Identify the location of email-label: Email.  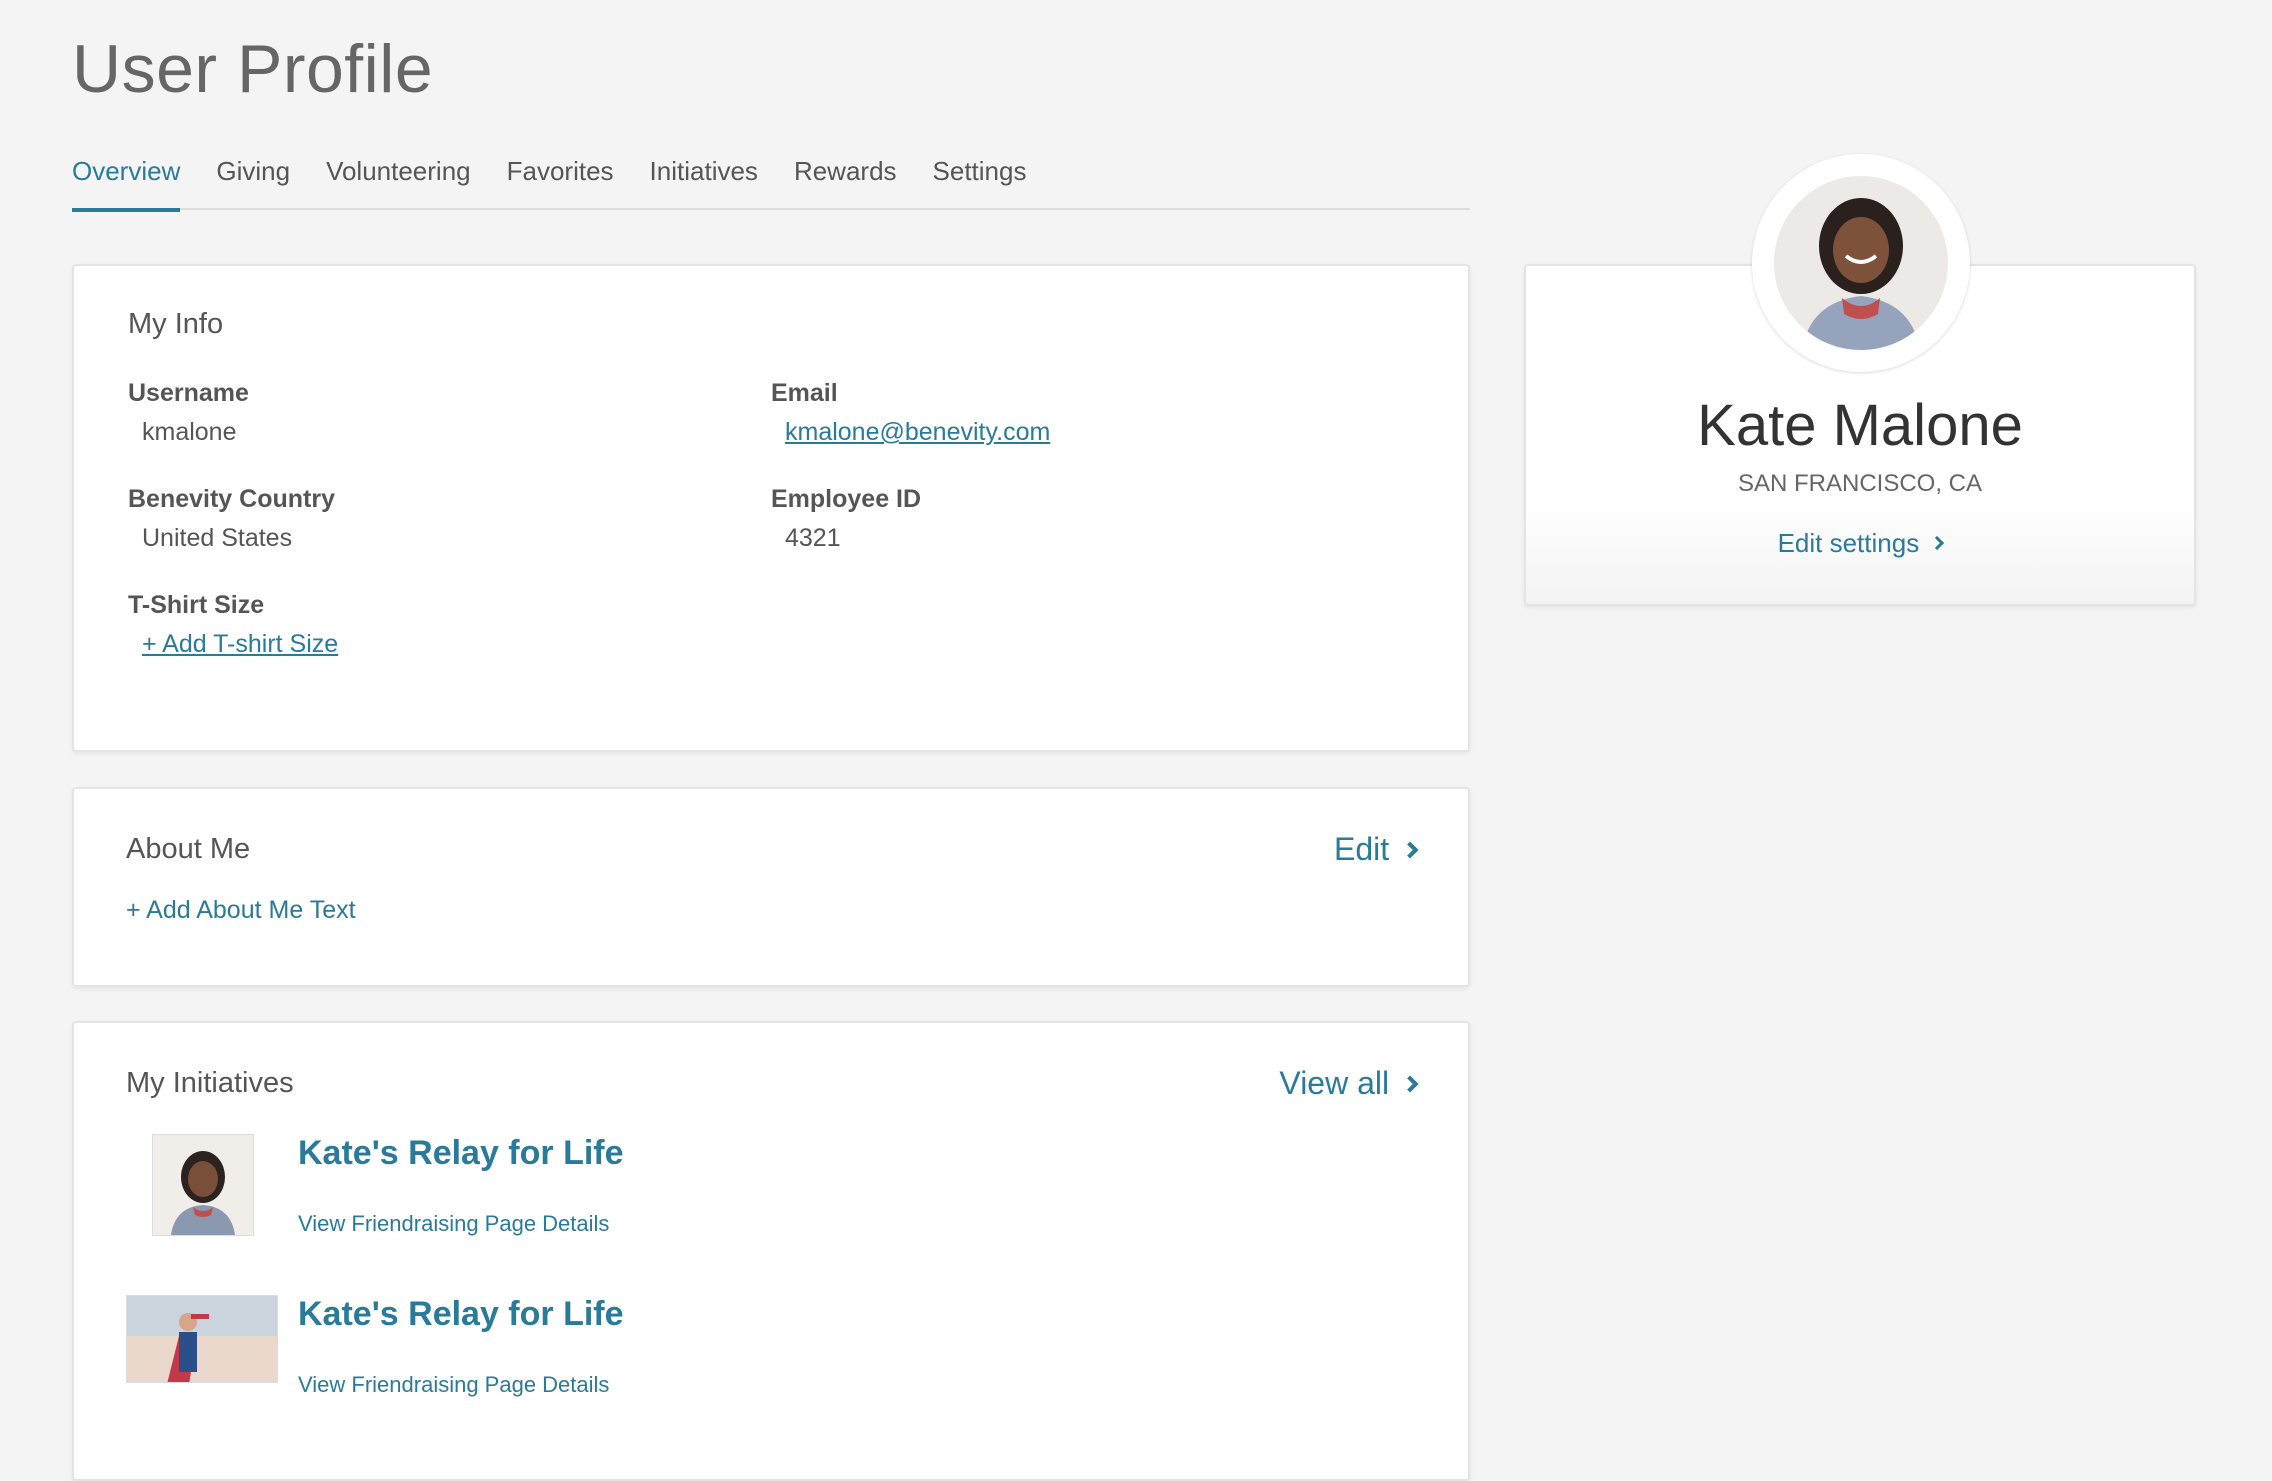
(804, 393).